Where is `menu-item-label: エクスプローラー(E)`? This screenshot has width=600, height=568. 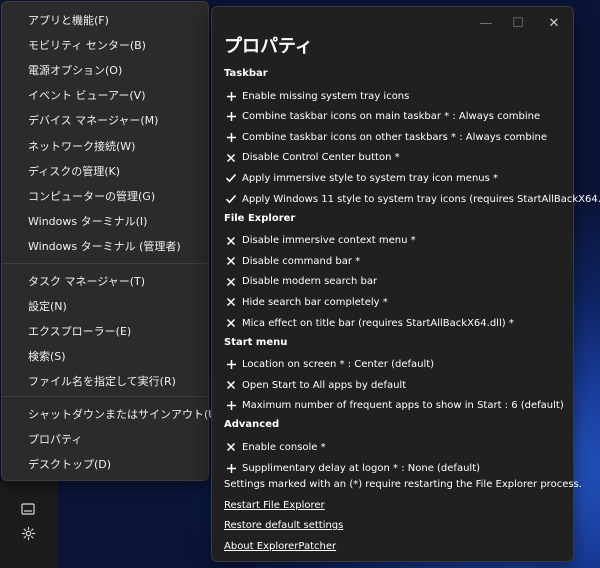 menu-item-label: エクスプローラー(E) is located at coordinates (80, 332).